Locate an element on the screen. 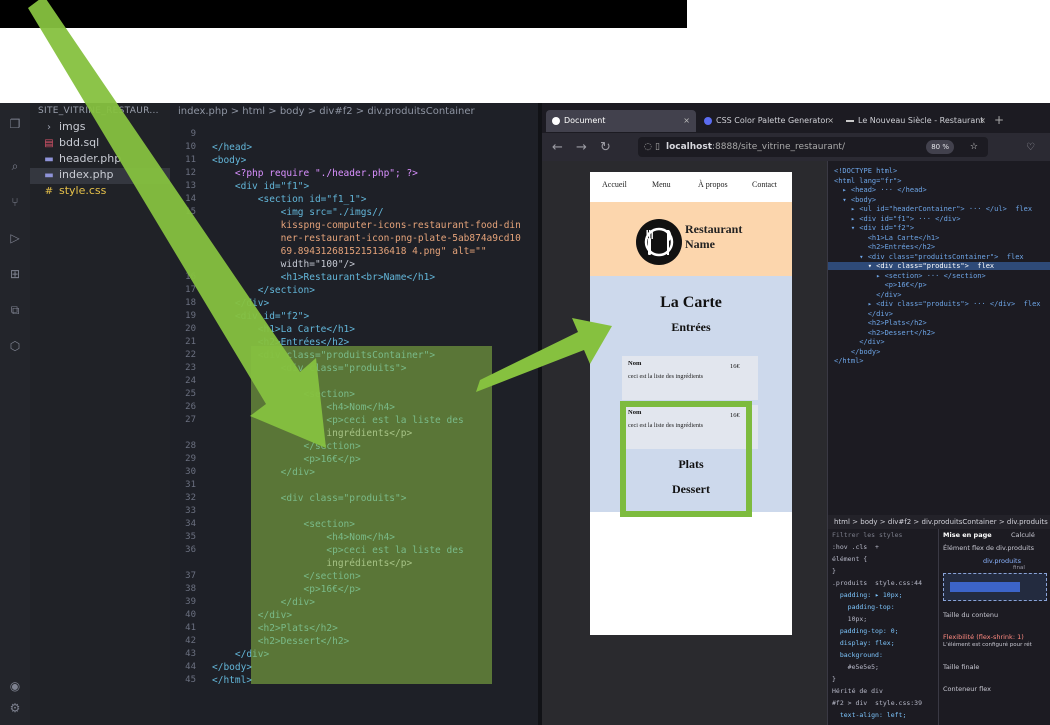 This screenshot has width=1050, height=725. css-rule-line: :hov .cls + is located at coordinates (855, 547).